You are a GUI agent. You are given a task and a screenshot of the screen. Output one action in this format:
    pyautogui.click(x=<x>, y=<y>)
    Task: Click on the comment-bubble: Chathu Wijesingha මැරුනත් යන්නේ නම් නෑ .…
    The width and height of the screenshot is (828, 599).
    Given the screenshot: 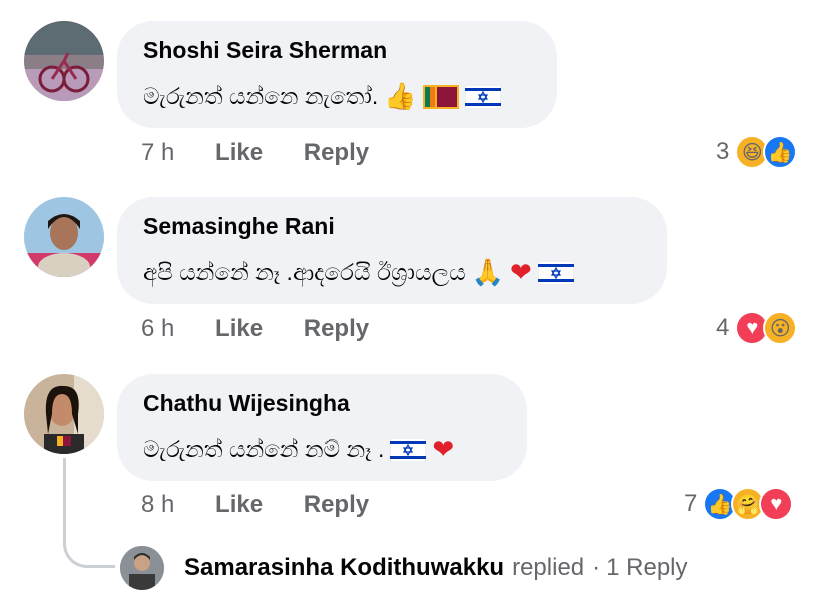 What is the action you would take?
    pyautogui.click(x=322, y=427)
    